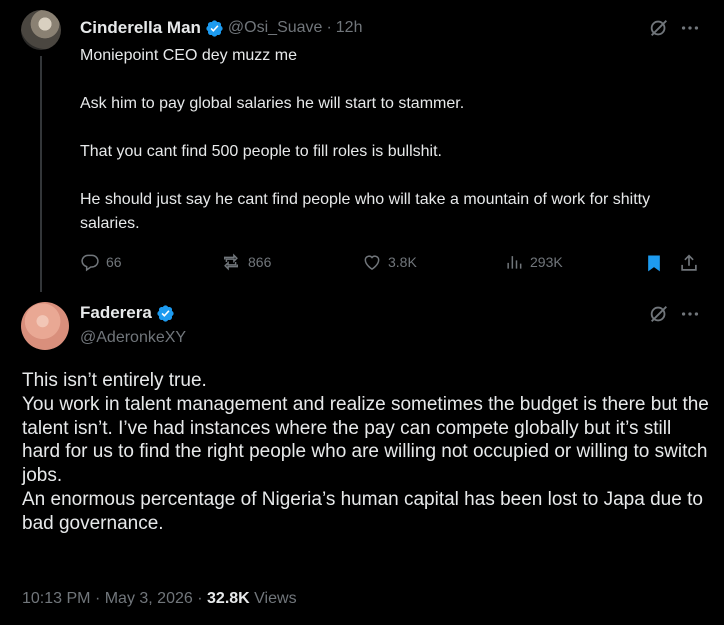 The image size is (724, 625). What do you see at coordinates (231, 262) in the screenshot?
I see `repost-icon` at bounding box center [231, 262].